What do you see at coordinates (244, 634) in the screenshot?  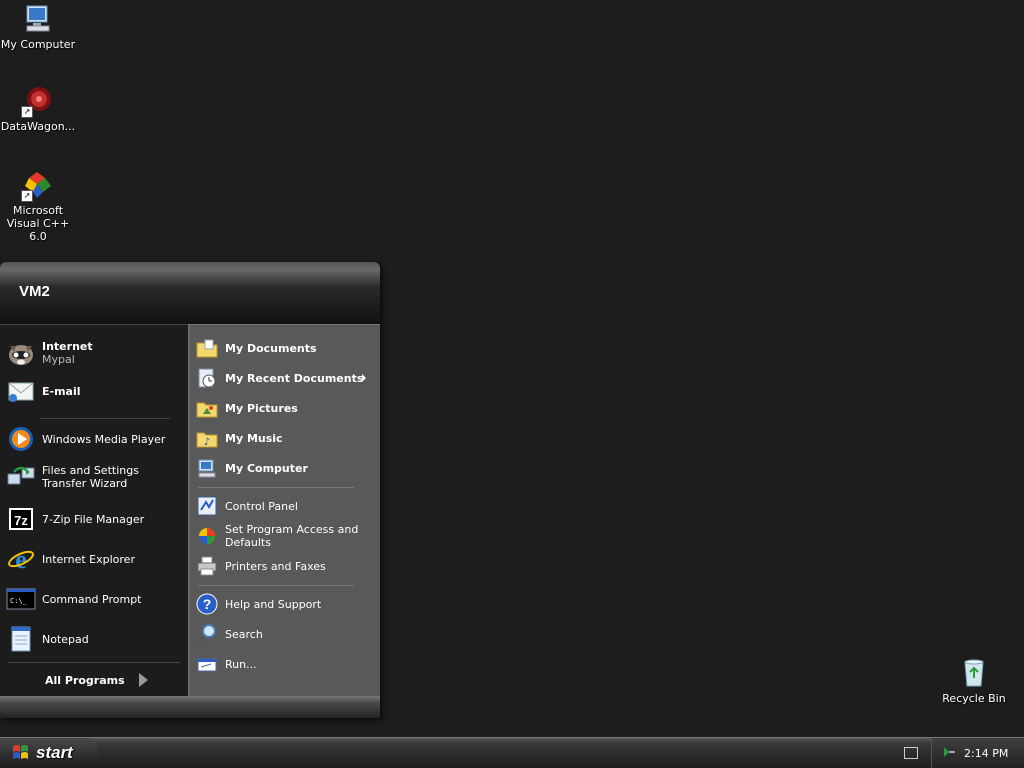 I see `tool-label: Search` at bounding box center [244, 634].